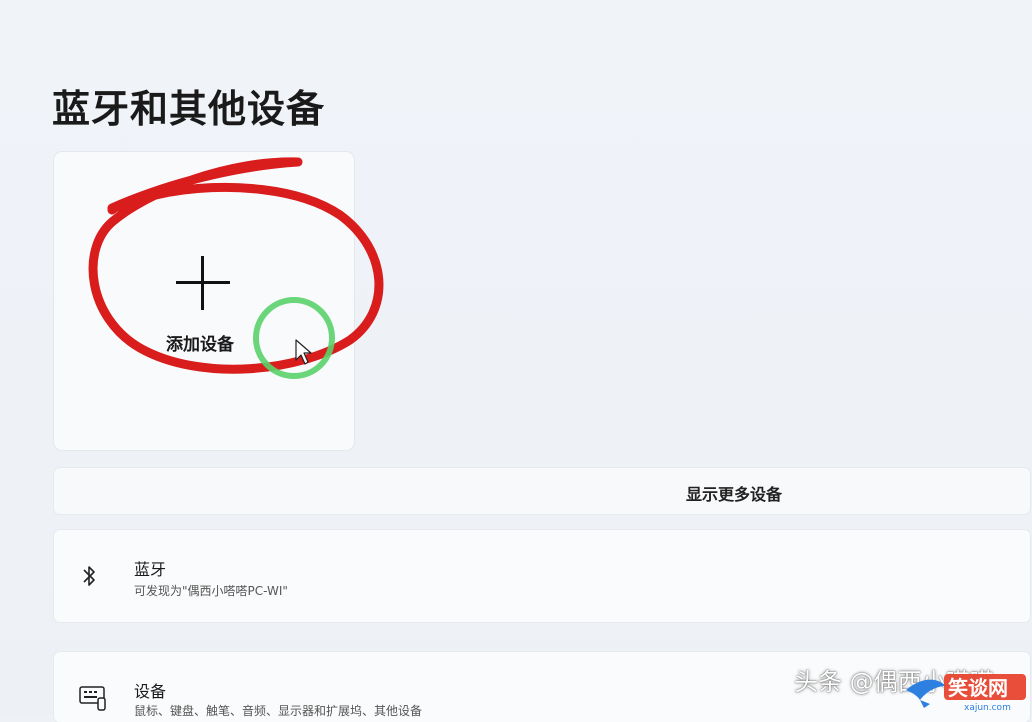  Describe the element at coordinates (542, 576) in the screenshot. I see `bluetooth-row: 蓝牙 可发现为"偶西小嗒嗒PC-WI"` at that location.